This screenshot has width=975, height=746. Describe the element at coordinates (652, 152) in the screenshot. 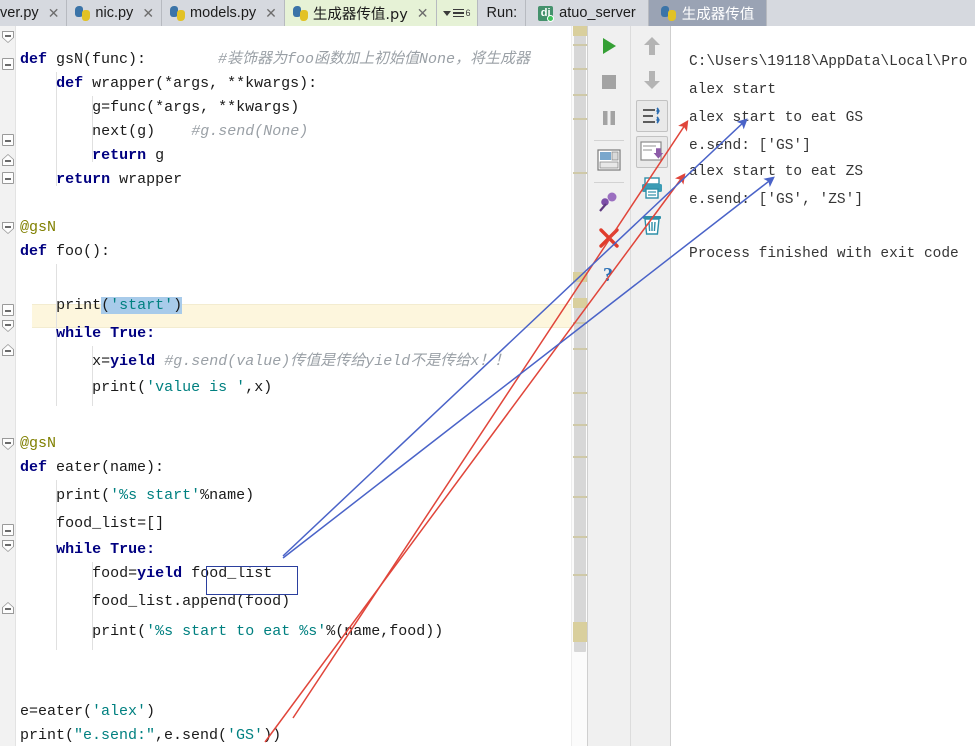

I see `scroll-to-end-button` at that location.